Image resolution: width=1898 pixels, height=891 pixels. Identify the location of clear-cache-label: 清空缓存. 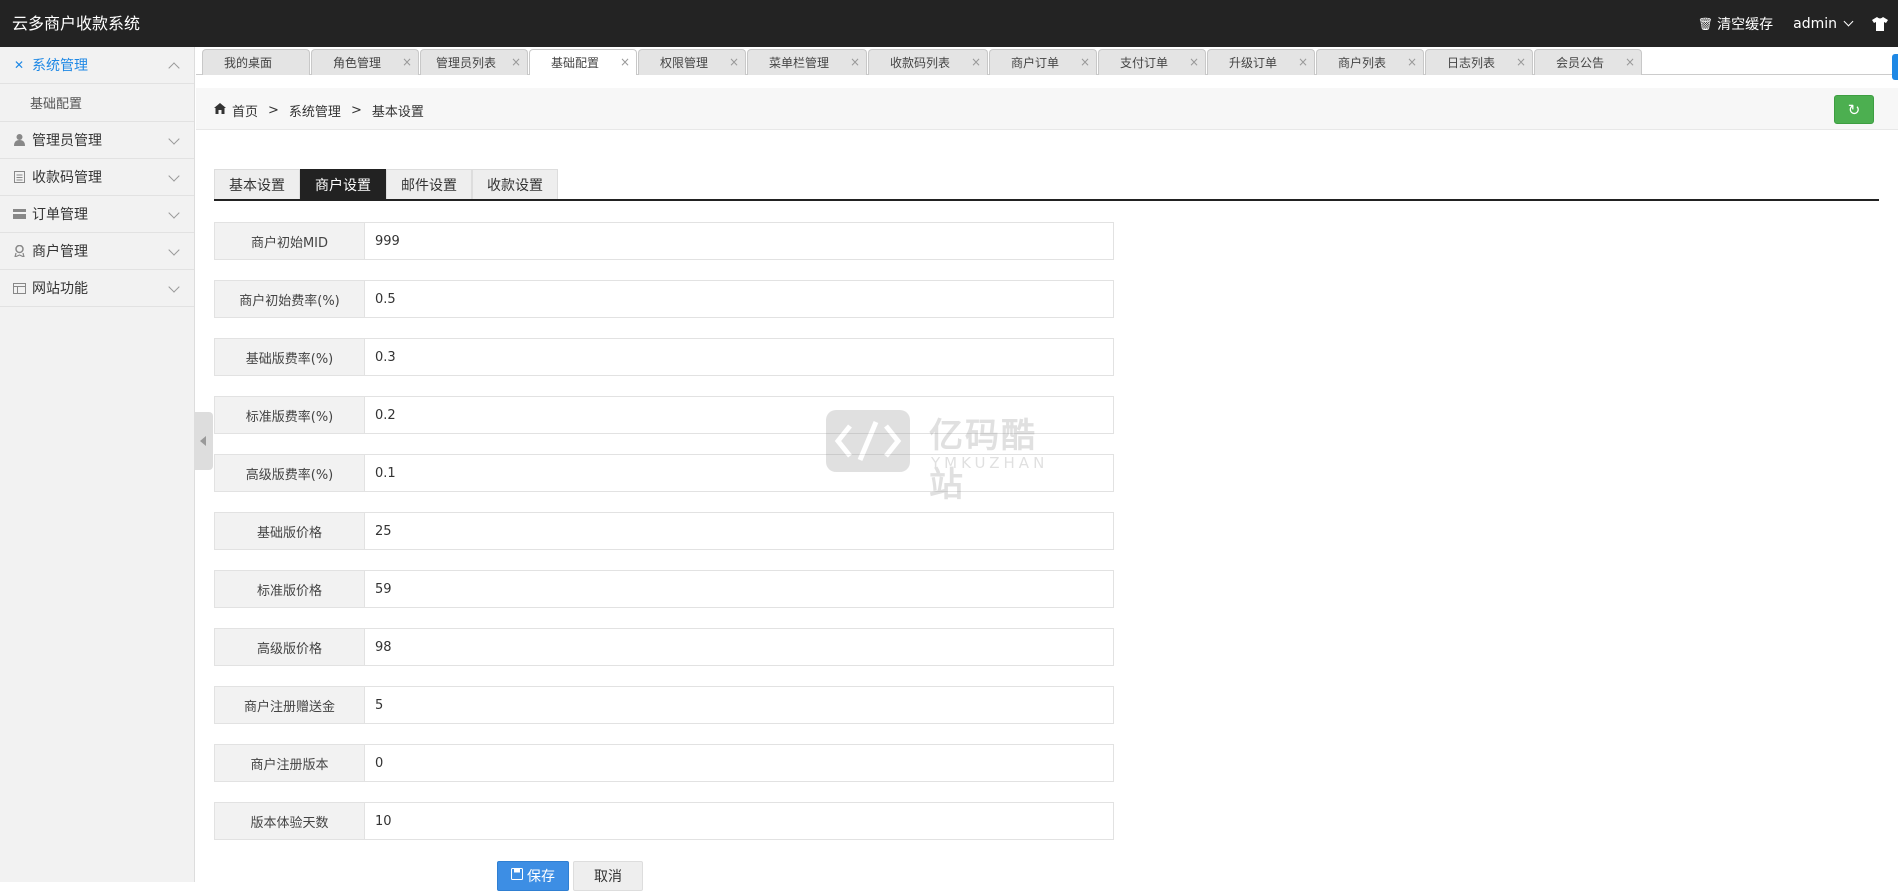
(1745, 24).